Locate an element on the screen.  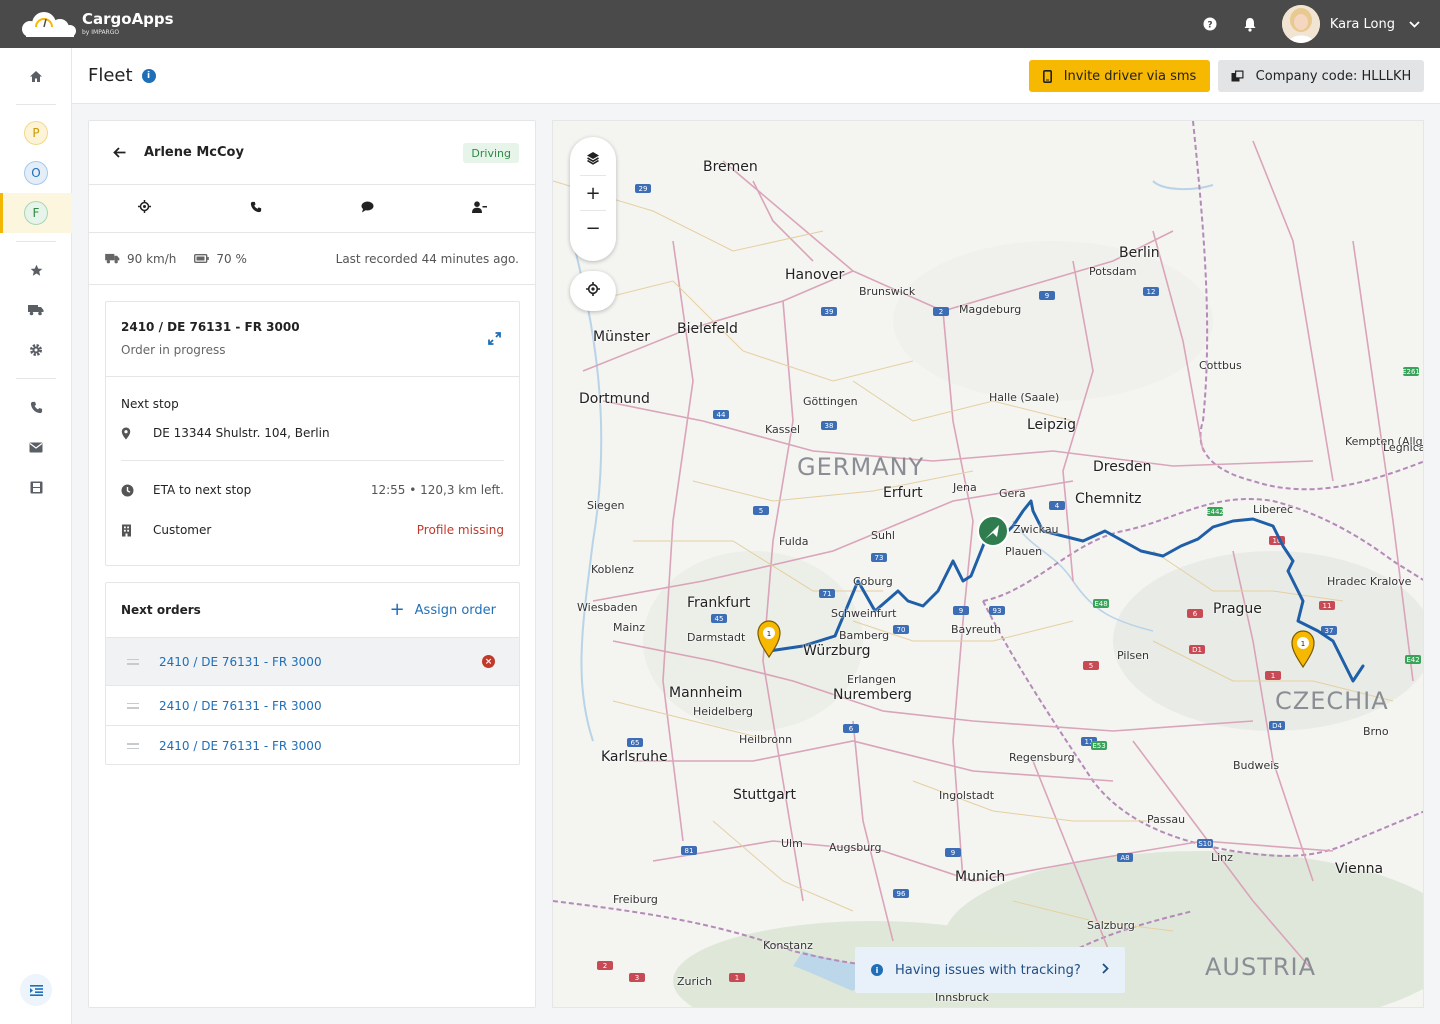
map-city-label: Brno is located at coordinates (1376, 731).